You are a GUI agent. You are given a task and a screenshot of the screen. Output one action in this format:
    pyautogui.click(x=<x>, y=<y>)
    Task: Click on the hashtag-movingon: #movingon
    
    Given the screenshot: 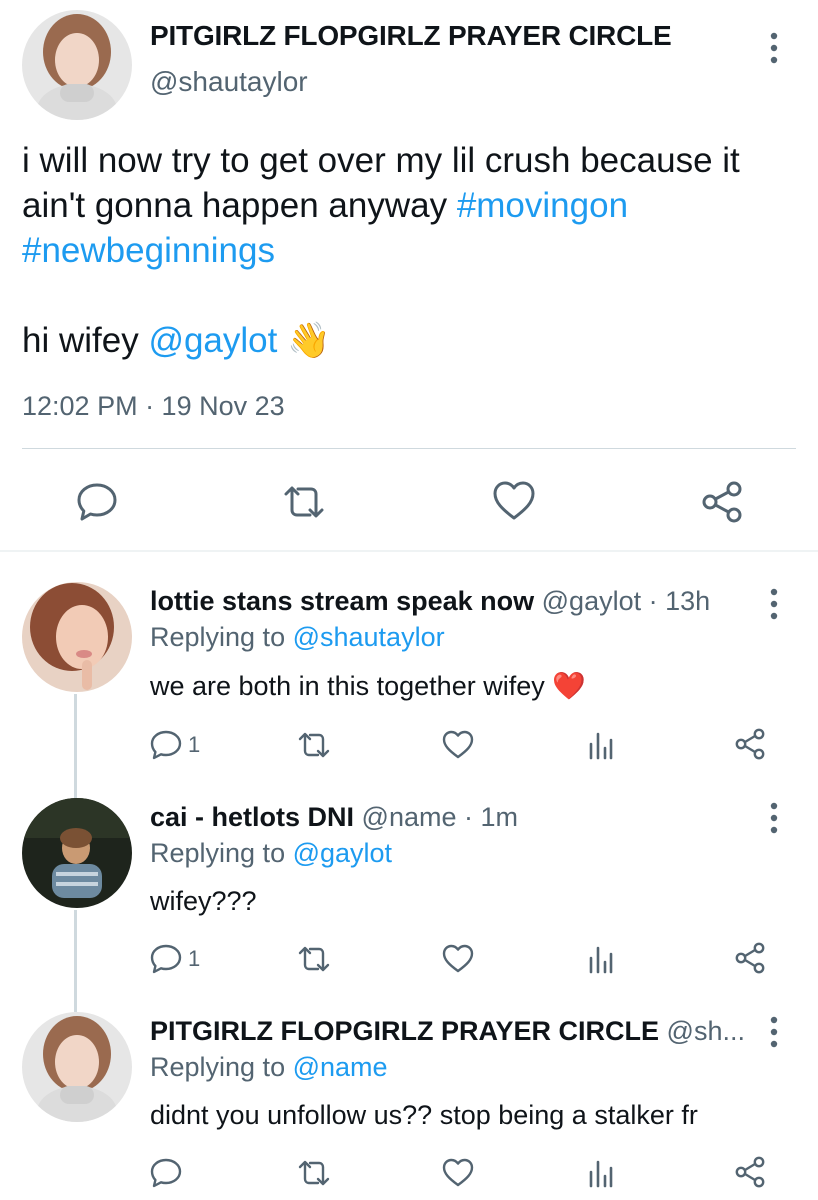 What is the action you would take?
    pyautogui.click(x=542, y=205)
    